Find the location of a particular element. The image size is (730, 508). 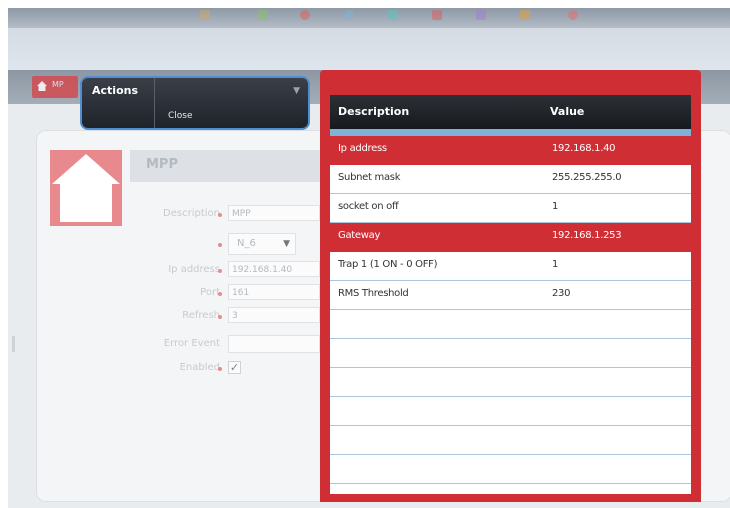

actions-divider is located at coordinates (154, 103).